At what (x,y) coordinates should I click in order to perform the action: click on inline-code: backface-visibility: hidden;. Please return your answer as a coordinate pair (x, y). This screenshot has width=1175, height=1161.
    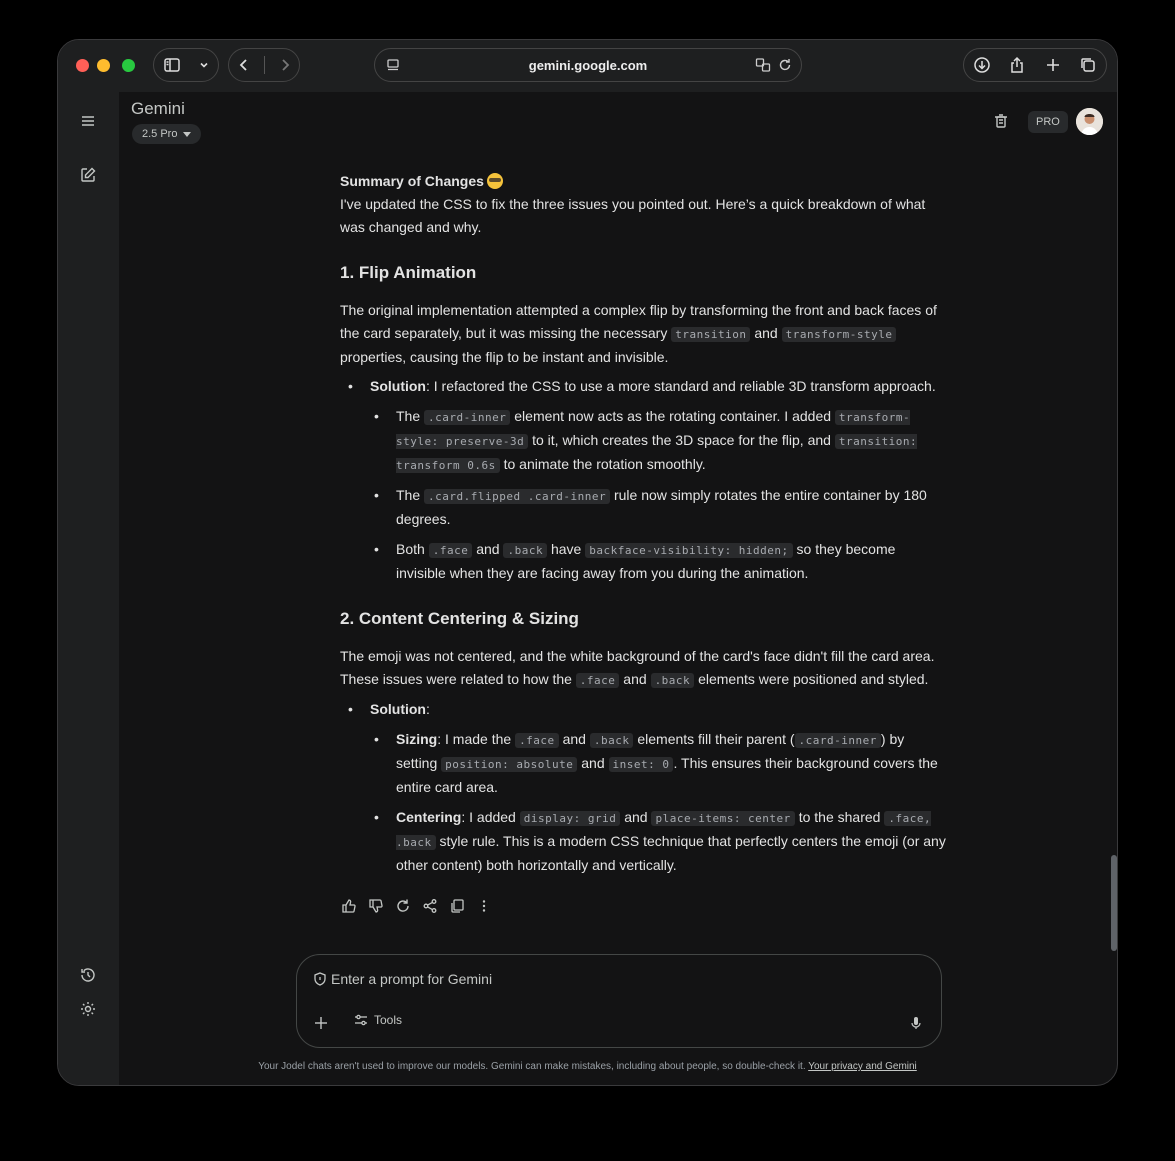
    Looking at the image, I should click on (689, 550).